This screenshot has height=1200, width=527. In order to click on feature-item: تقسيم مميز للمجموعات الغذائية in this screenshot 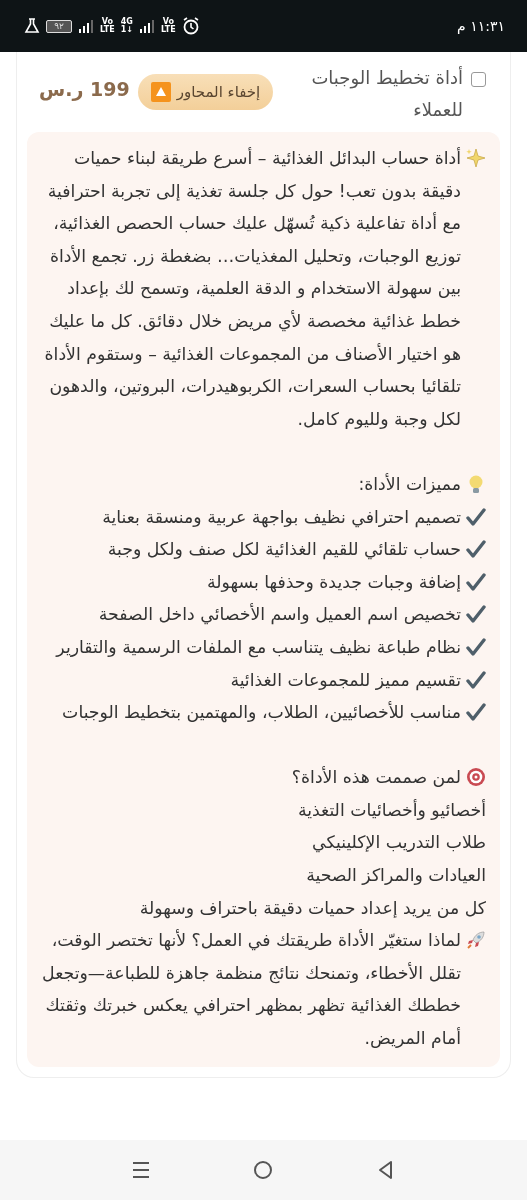, I will do `click(345, 680)`.